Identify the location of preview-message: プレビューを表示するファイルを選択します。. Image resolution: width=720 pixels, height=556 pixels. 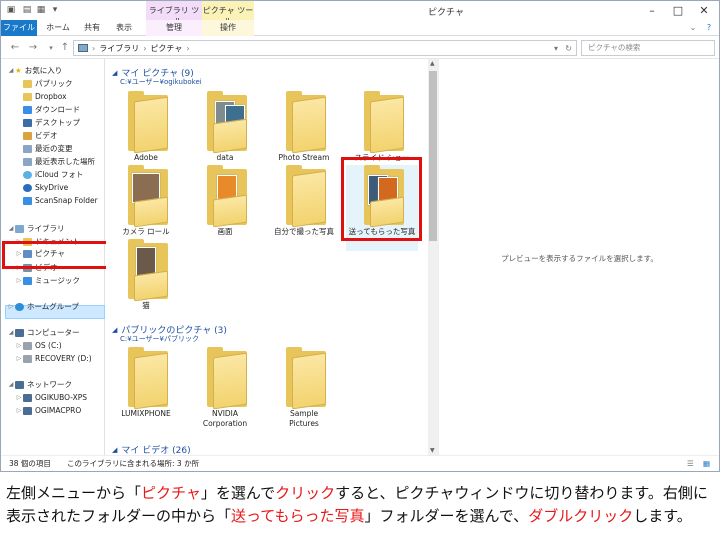
(579, 258).